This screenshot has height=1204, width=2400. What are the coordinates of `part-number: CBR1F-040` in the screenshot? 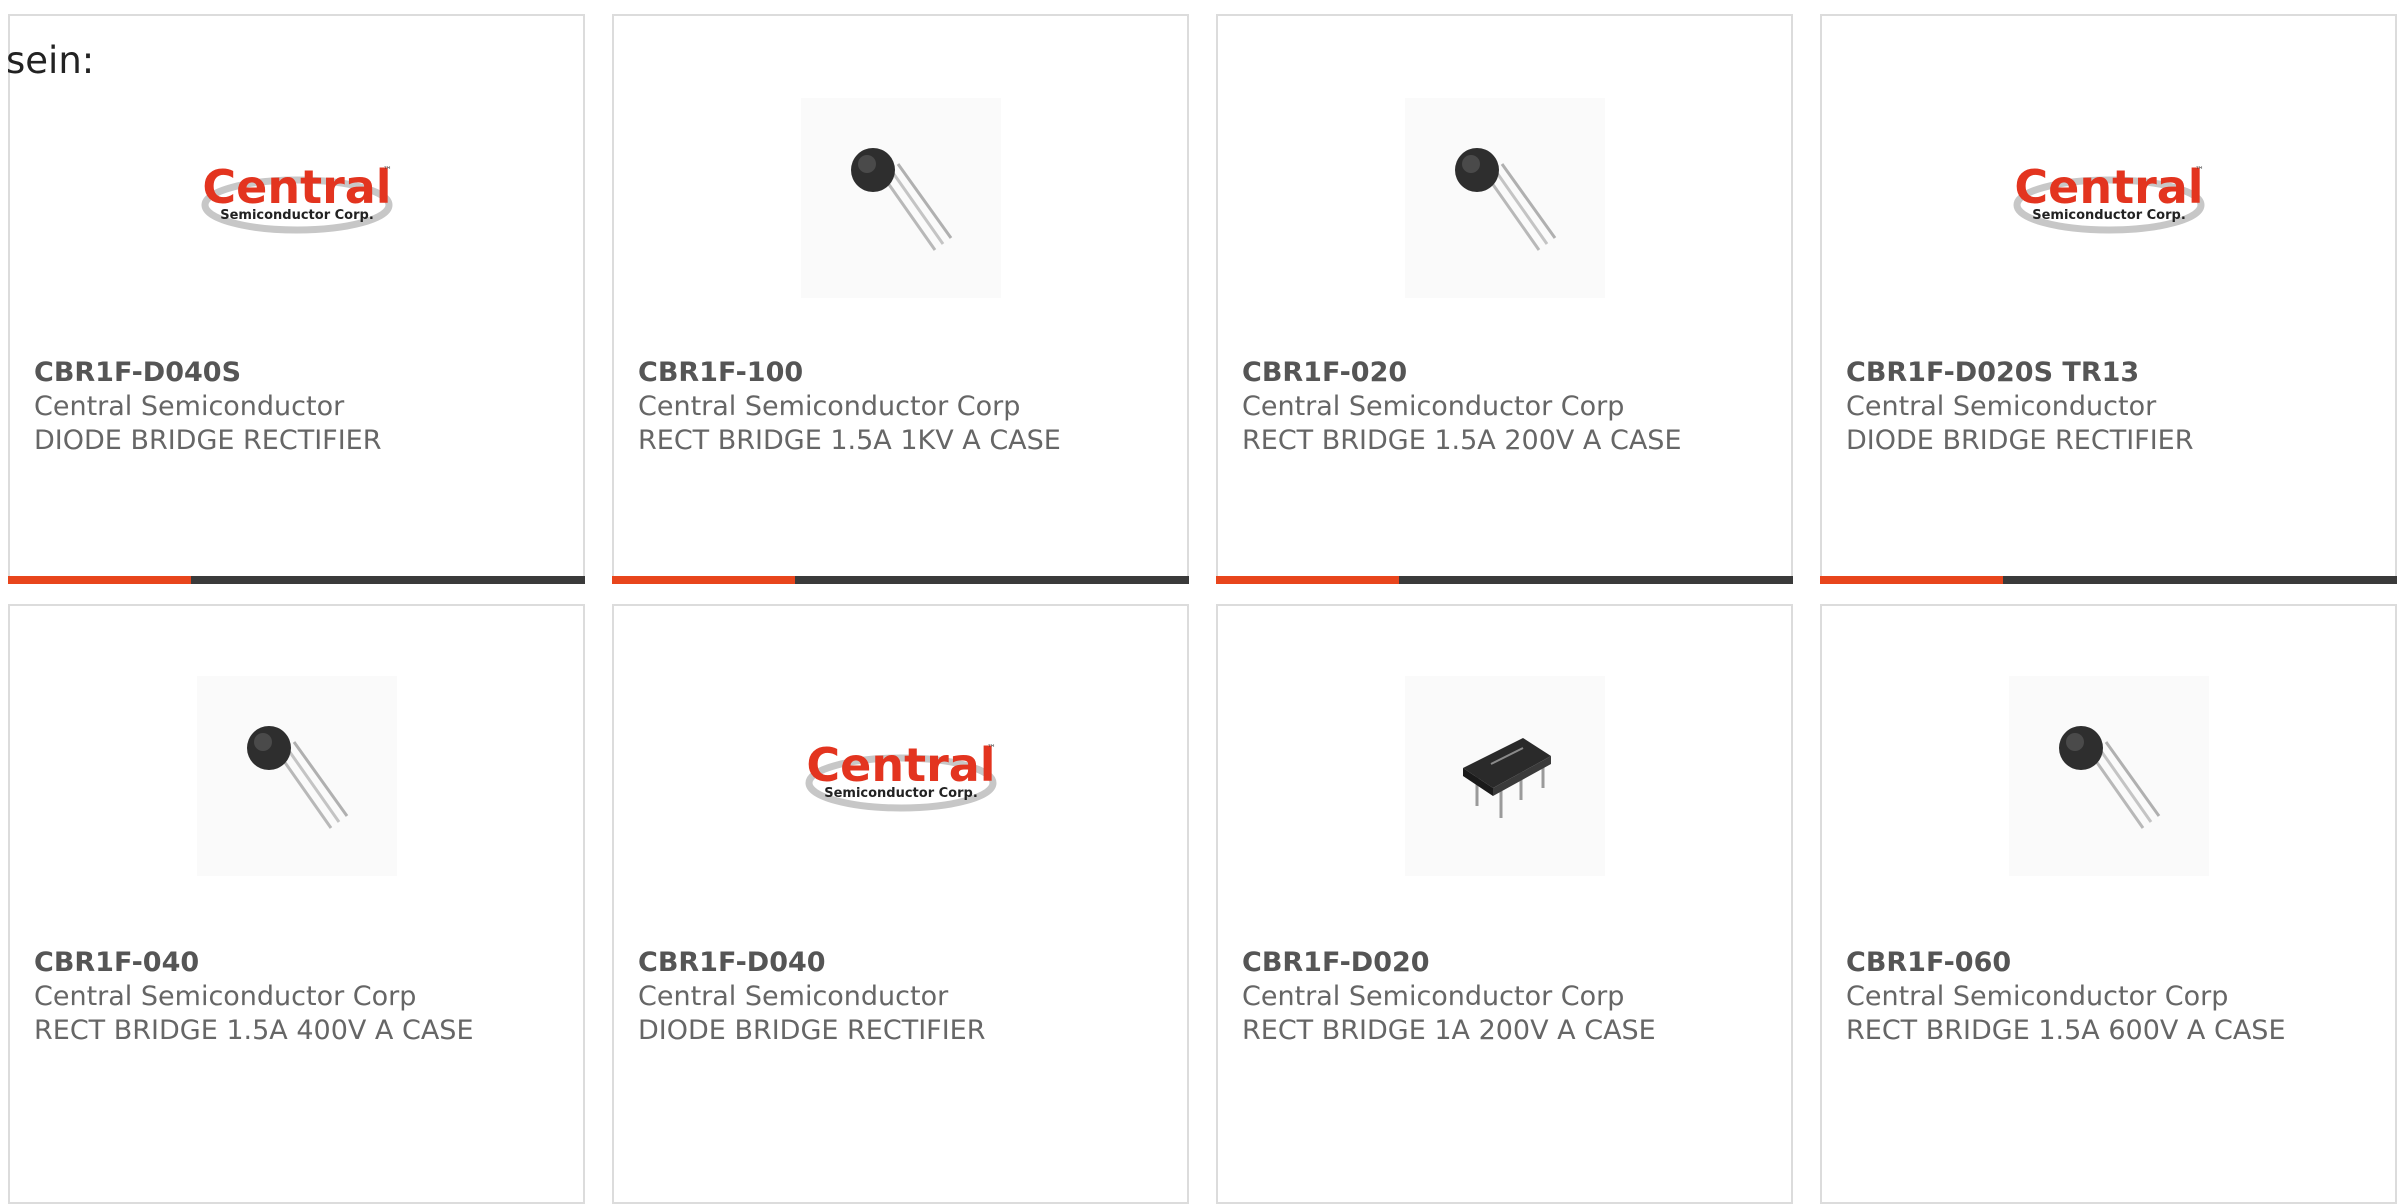 It's located at (302, 963).